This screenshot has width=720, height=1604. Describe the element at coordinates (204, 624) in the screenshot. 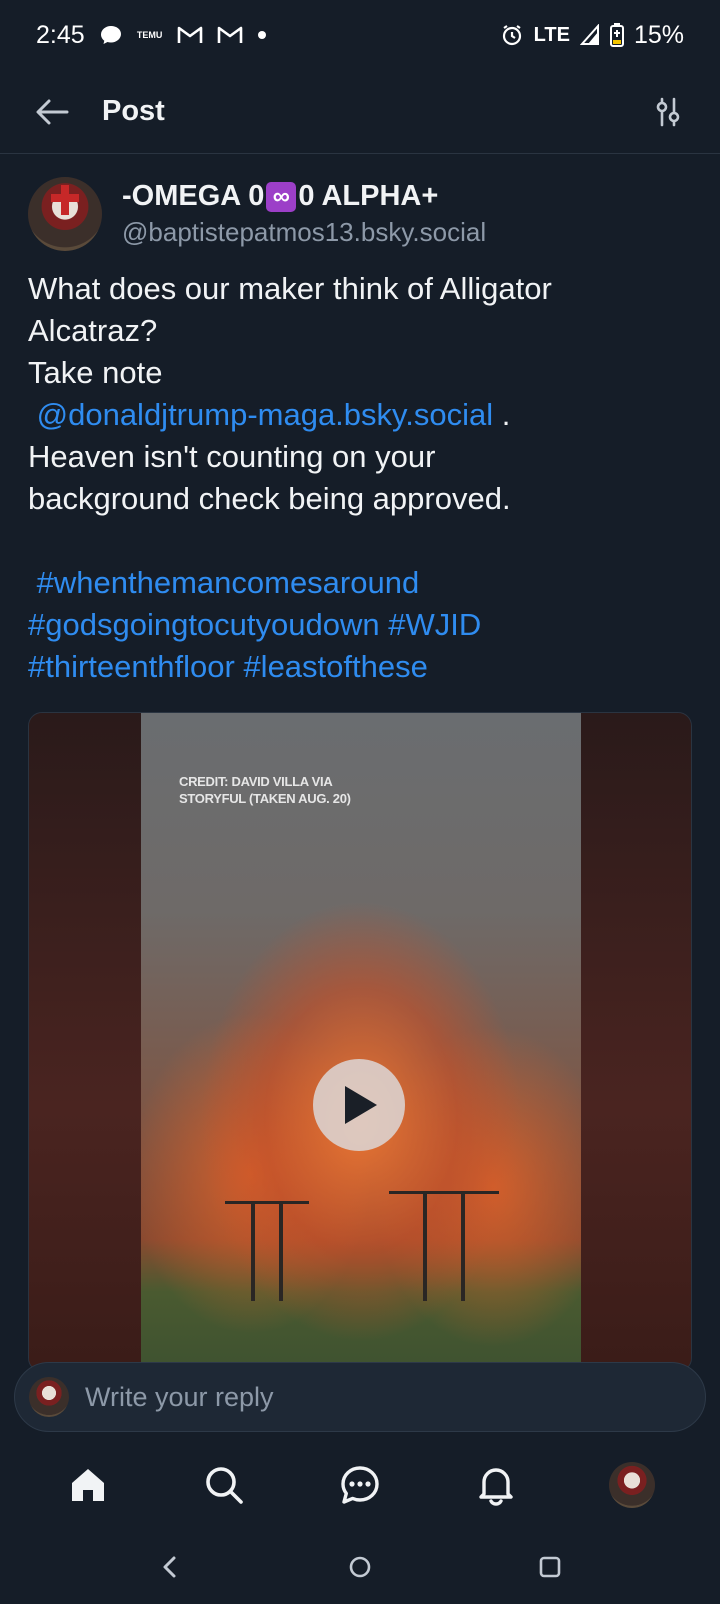

I see `hashtag-link: #godsgoingtocutyoudown` at that location.